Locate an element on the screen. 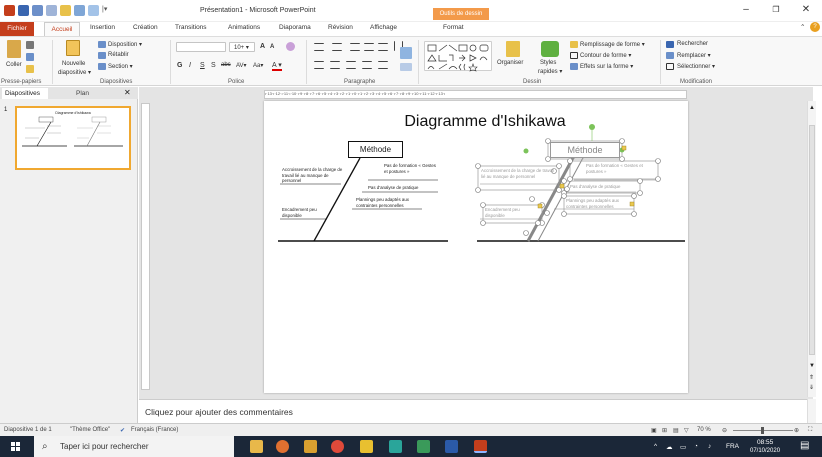  maximize-button: ❐ is located at coordinates (776, 11).